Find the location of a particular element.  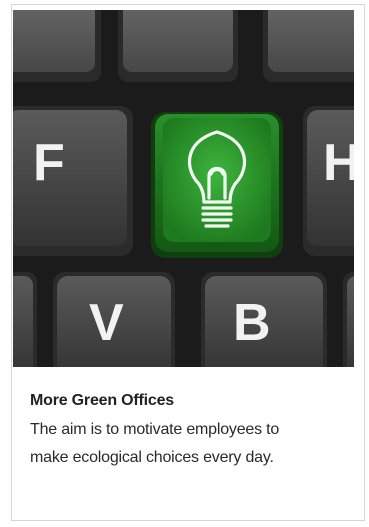

key-v-label: V is located at coordinates (106, 323).